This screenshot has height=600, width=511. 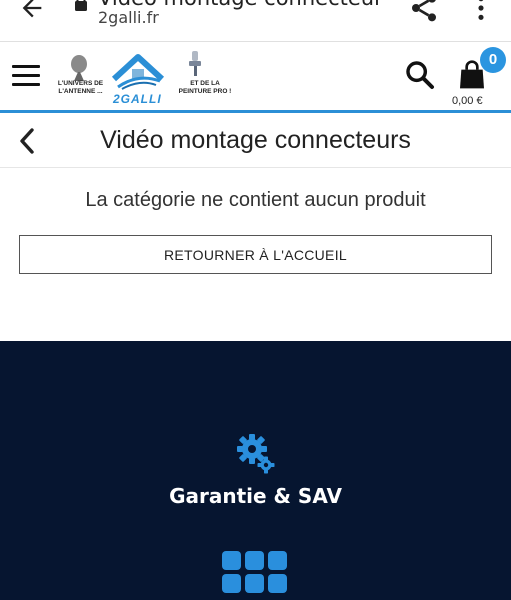 I want to click on gears-icon, so click(x=256, y=454).